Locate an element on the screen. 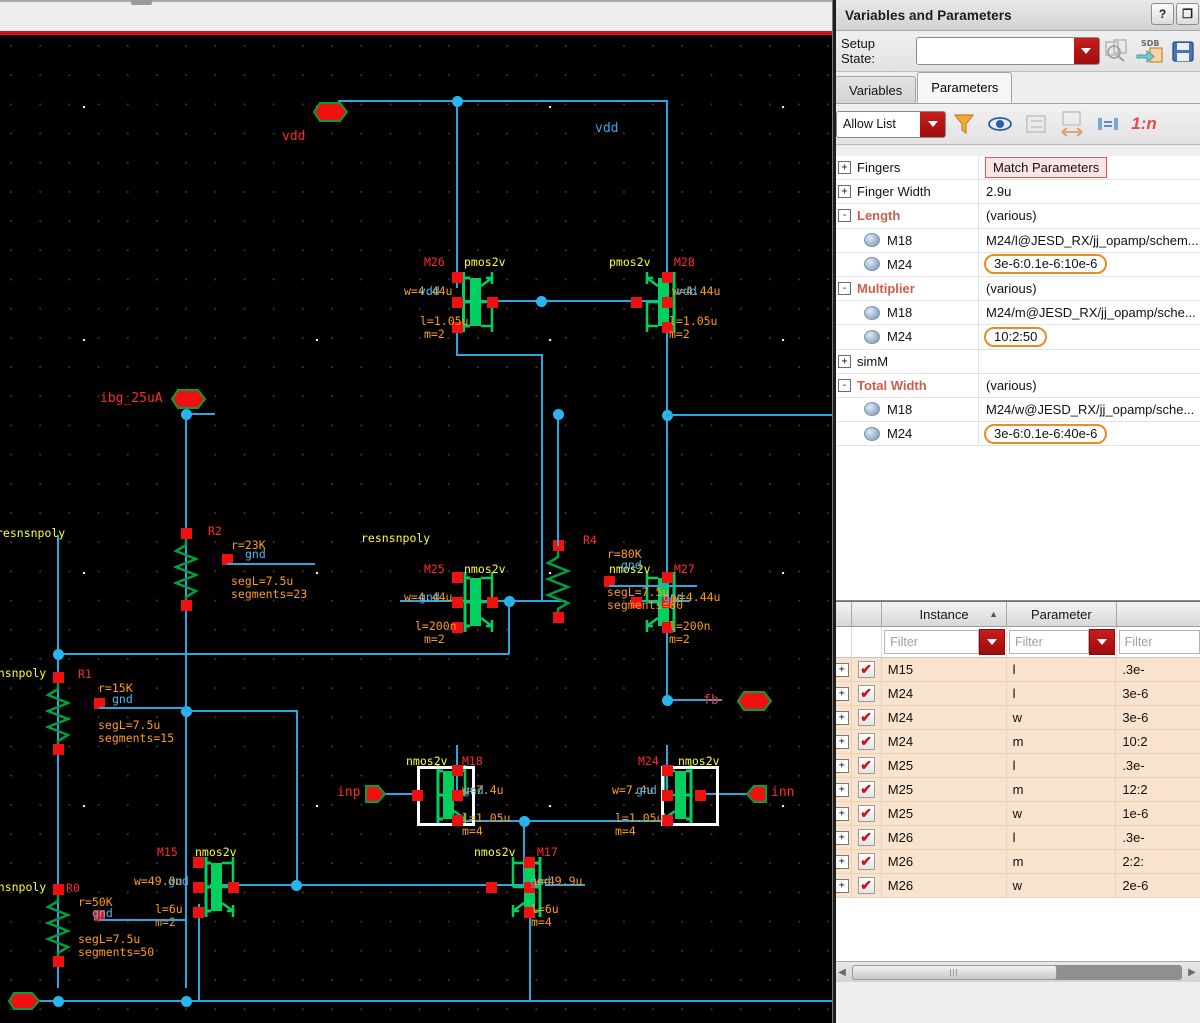  filter-cell-instance: Filter is located at coordinates (944, 642).